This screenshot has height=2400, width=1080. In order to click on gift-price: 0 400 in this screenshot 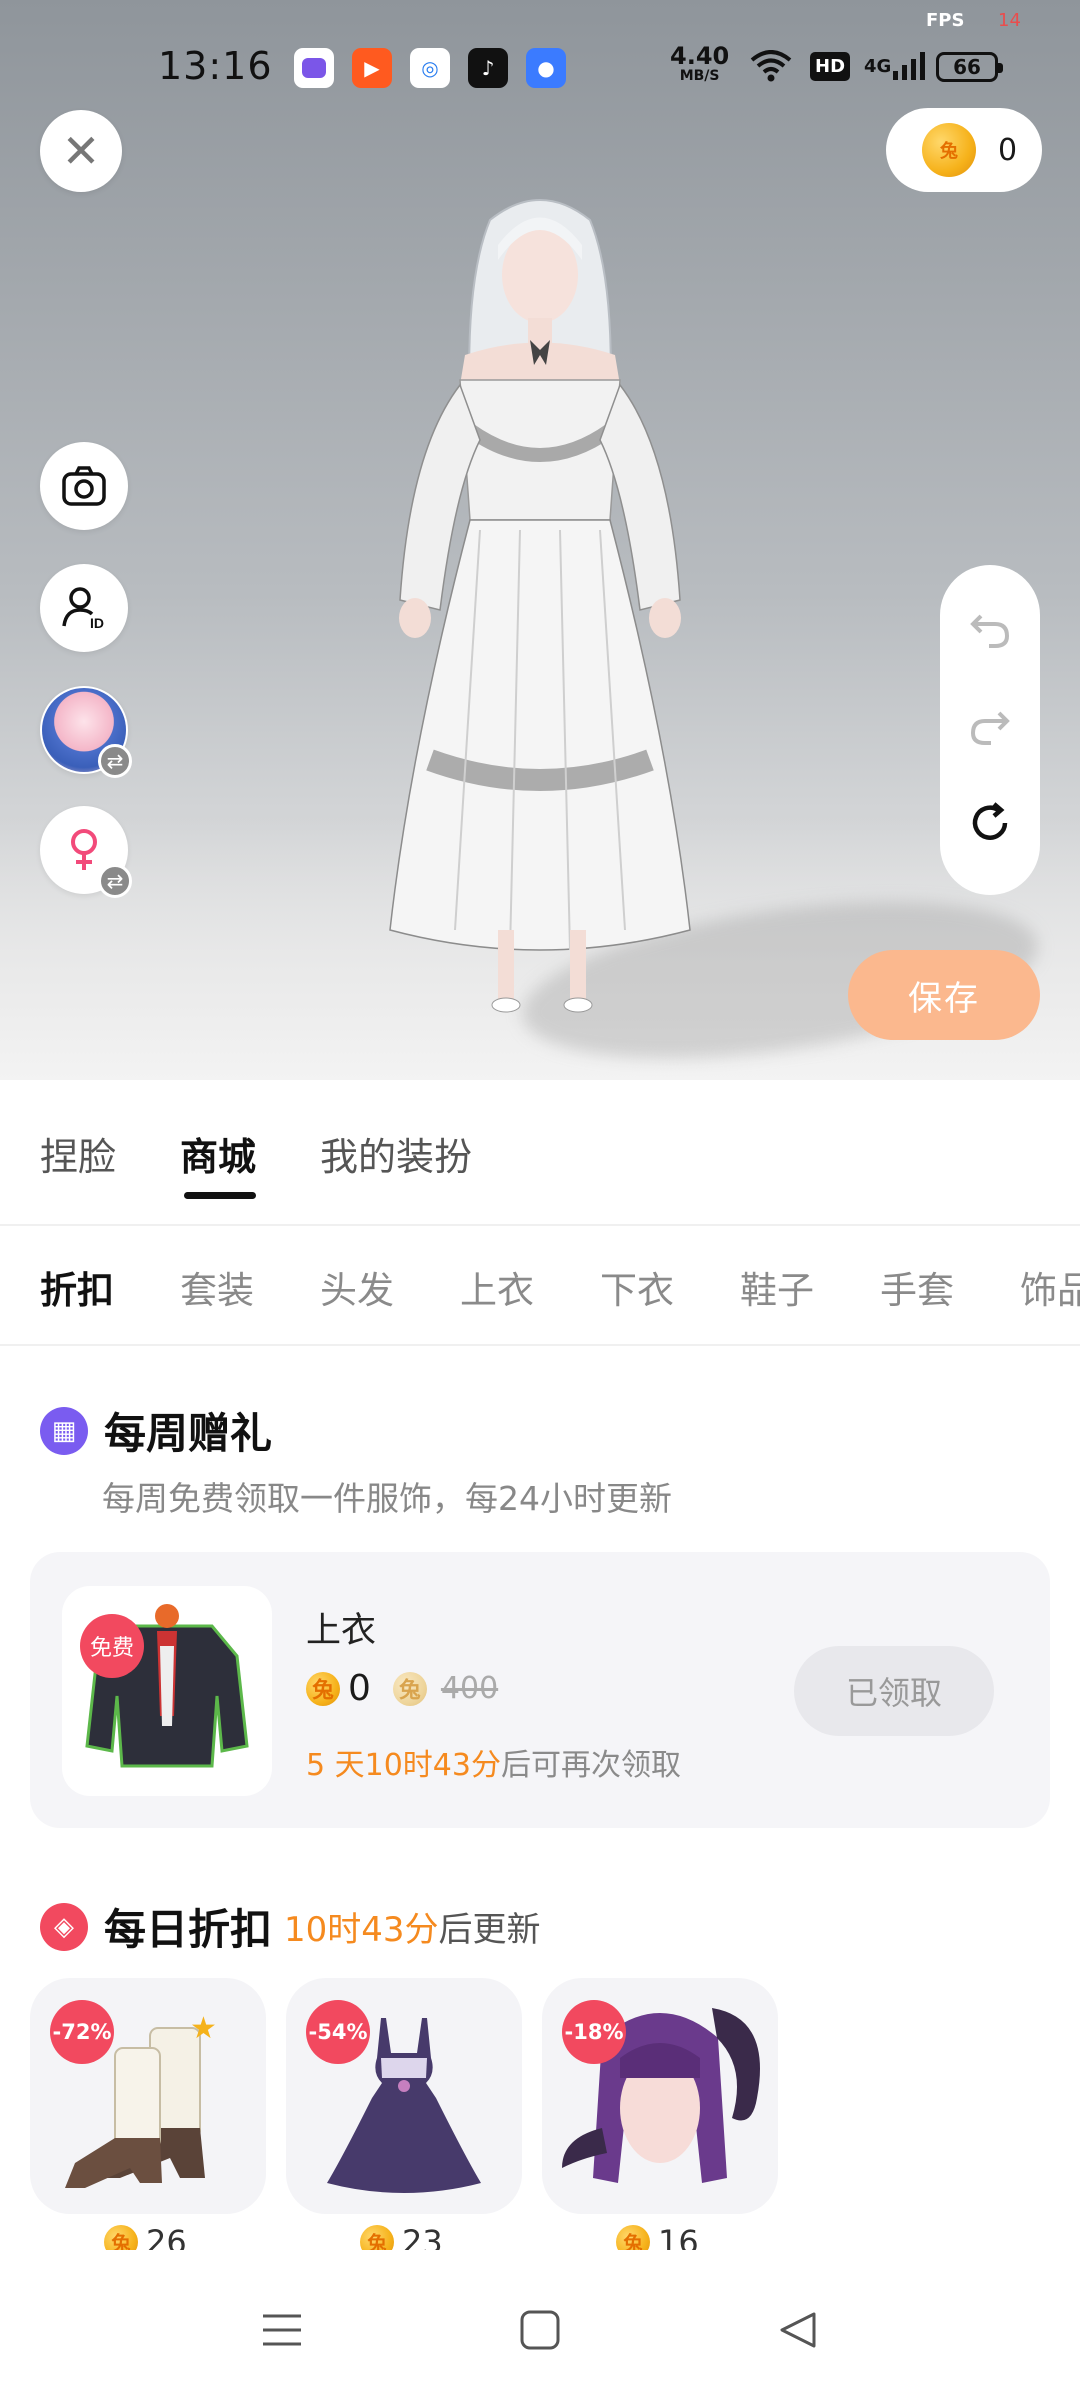, I will do `click(402, 1688)`.